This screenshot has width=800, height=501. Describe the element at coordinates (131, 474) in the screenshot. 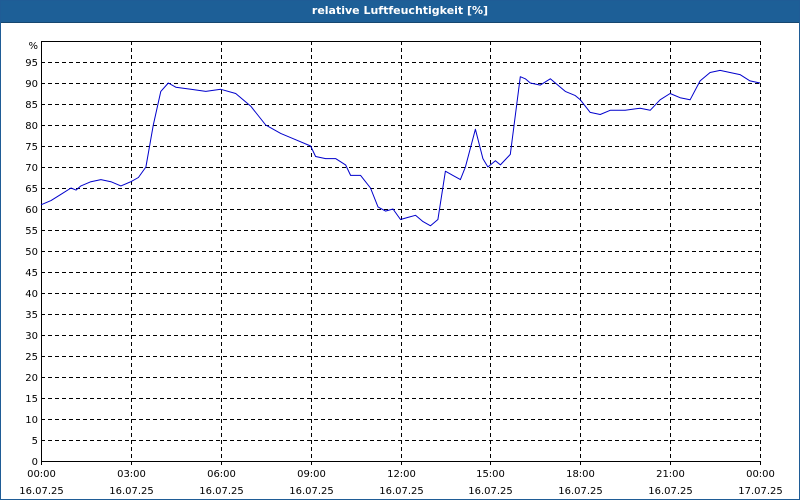

I see `x-tick-label-time: 03:00` at that location.